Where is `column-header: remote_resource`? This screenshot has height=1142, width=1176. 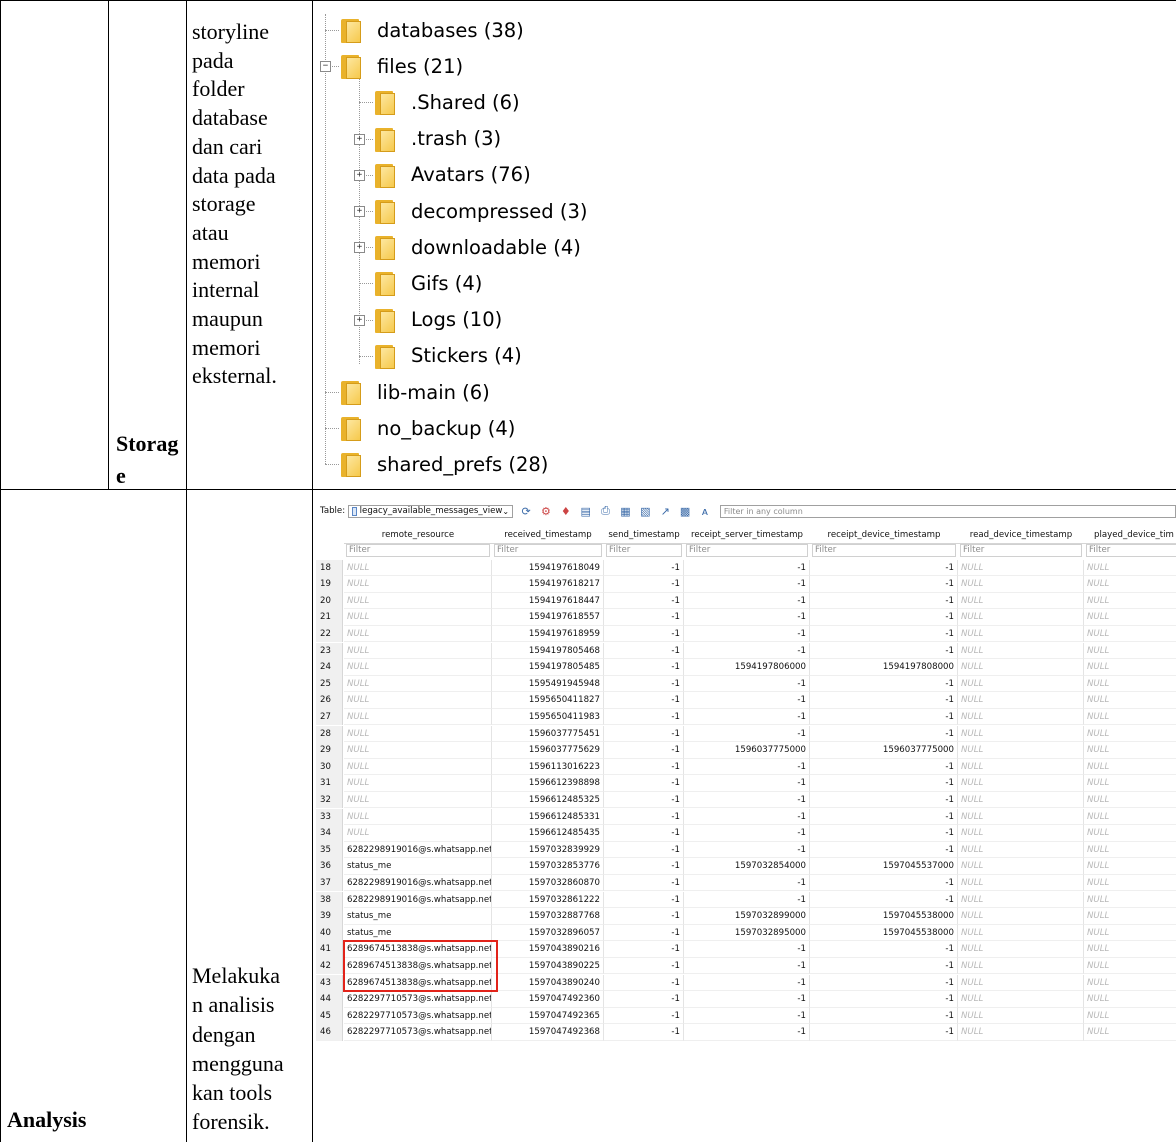 column-header: remote_resource is located at coordinates (418, 535).